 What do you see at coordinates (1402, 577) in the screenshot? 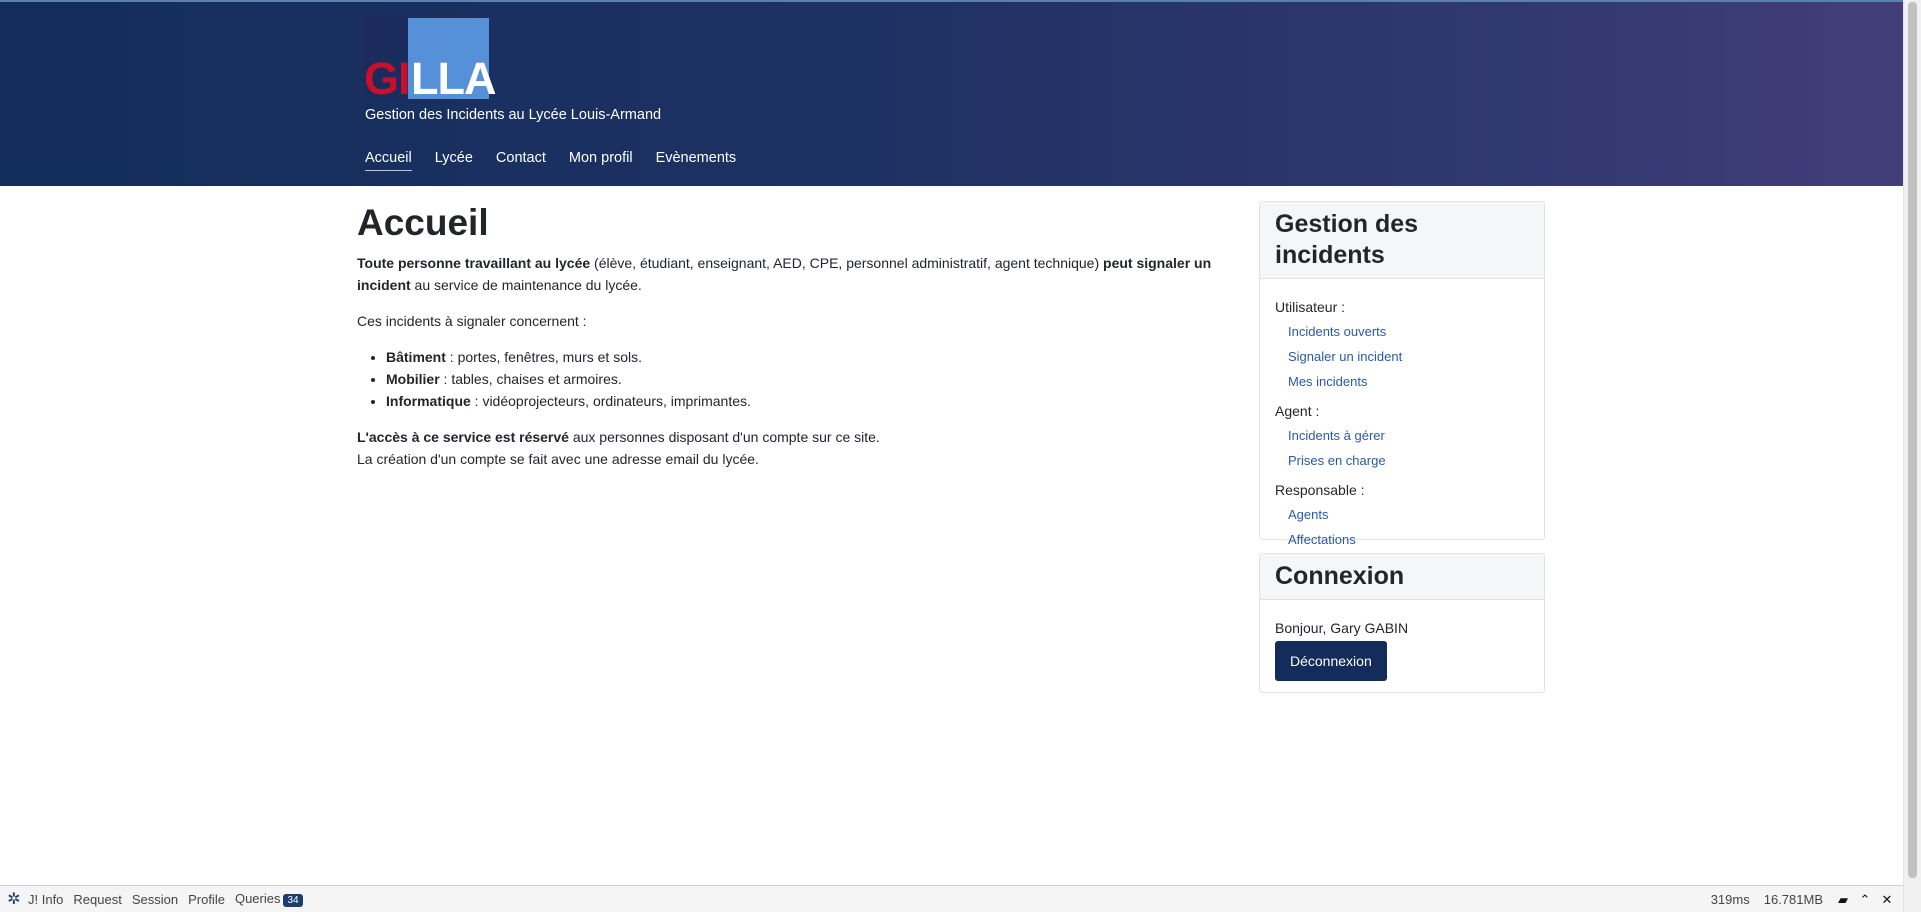
I see `login-card-title: Connexion` at bounding box center [1402, 577].